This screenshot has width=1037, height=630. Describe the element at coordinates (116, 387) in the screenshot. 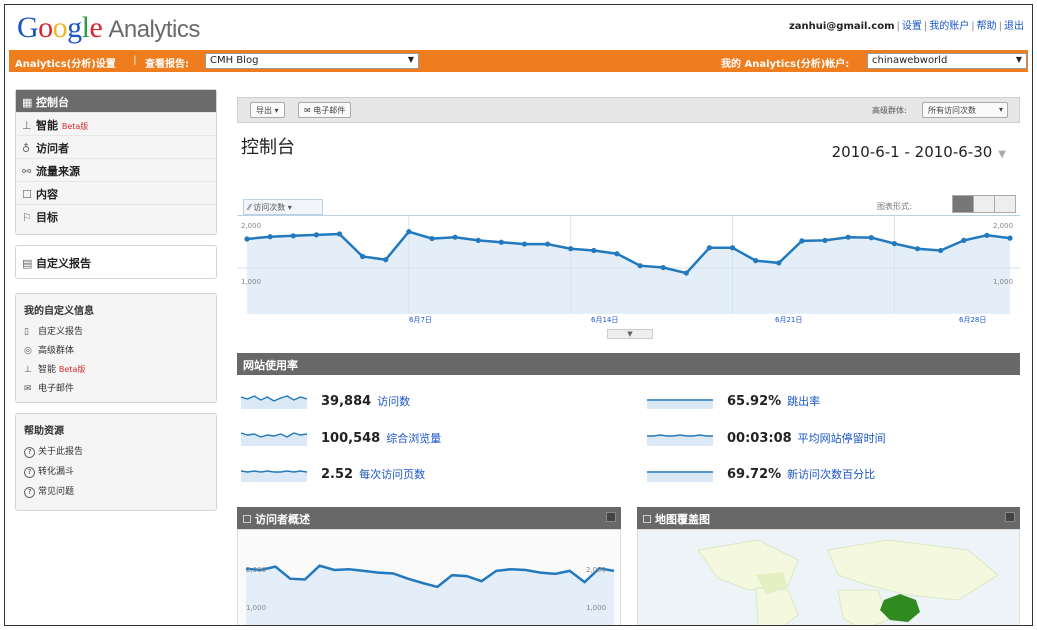

I see `custom-item-email: ✉ 电子邮件` at that location.